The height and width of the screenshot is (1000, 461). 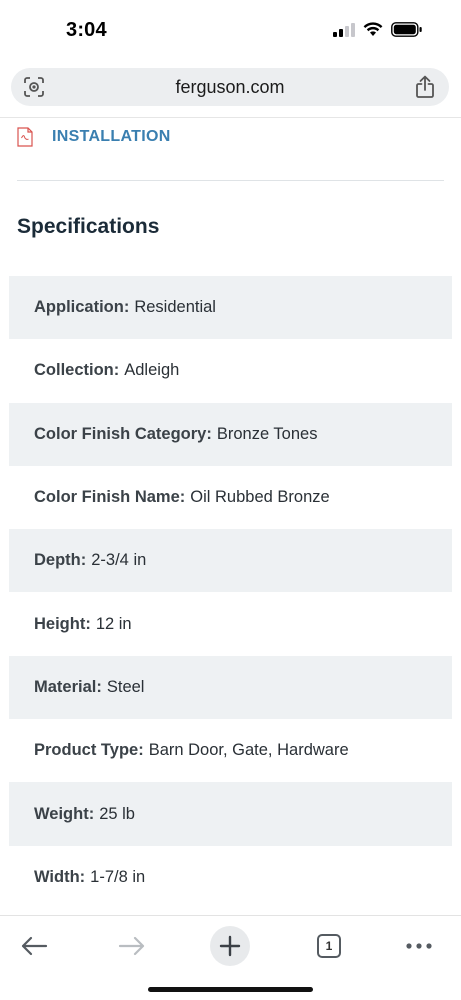 What do you see at coordinates (230, 180) in the screenshot?
I see `section-divider` at bounding box center [230, 180].